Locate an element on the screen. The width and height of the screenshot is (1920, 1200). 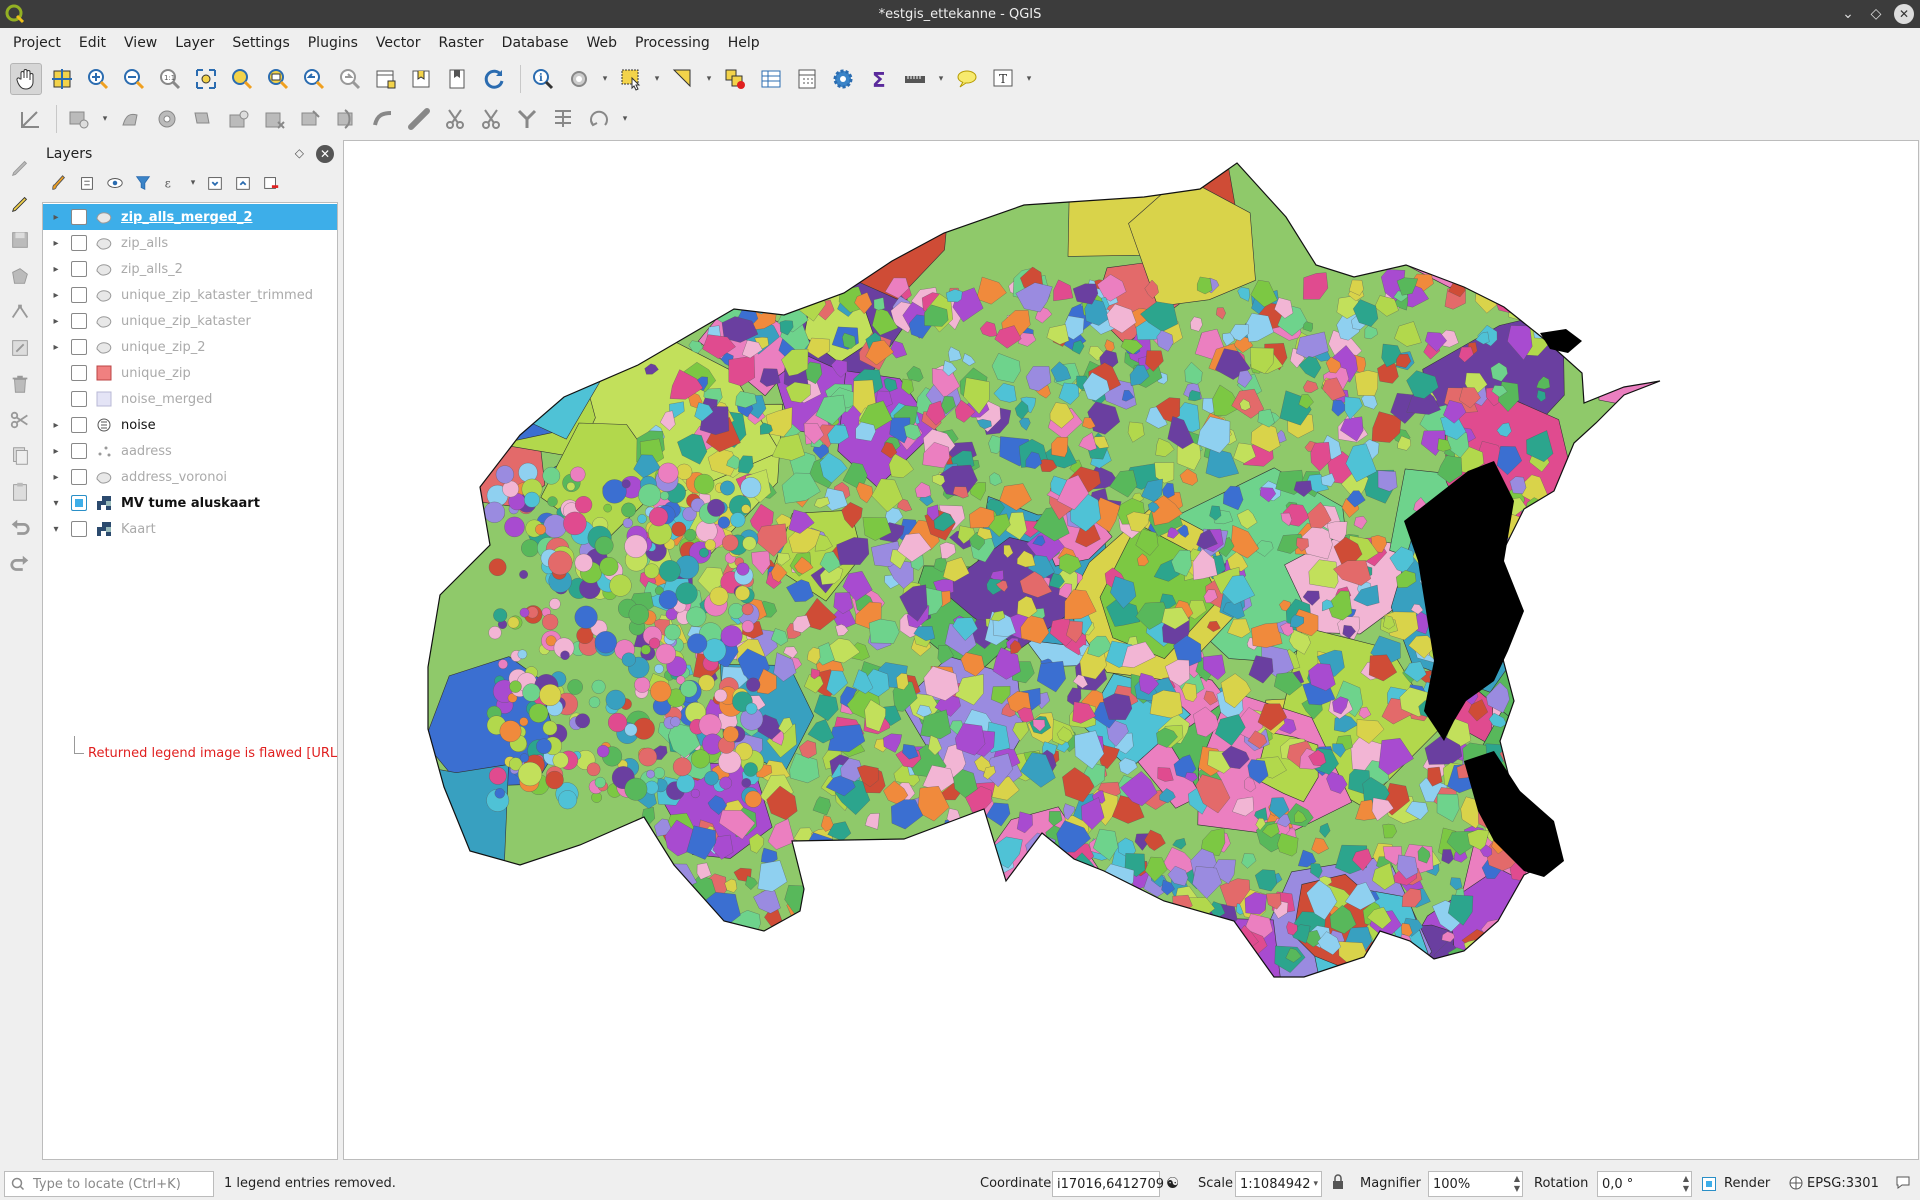
zoom-out-button is located at coordinates (134, 79).